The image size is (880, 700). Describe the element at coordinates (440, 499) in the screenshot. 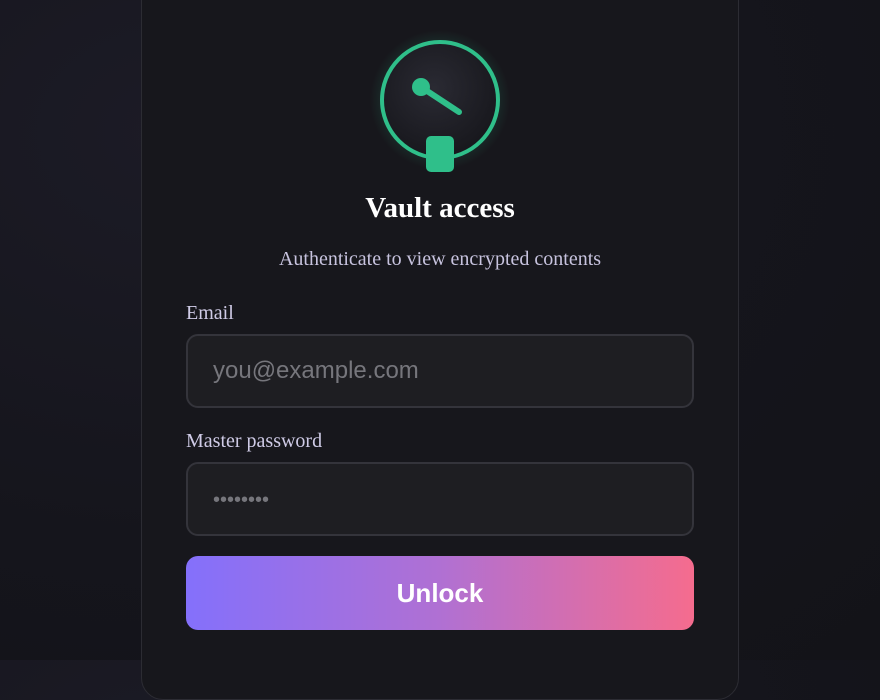

I see `password-field` at that location.